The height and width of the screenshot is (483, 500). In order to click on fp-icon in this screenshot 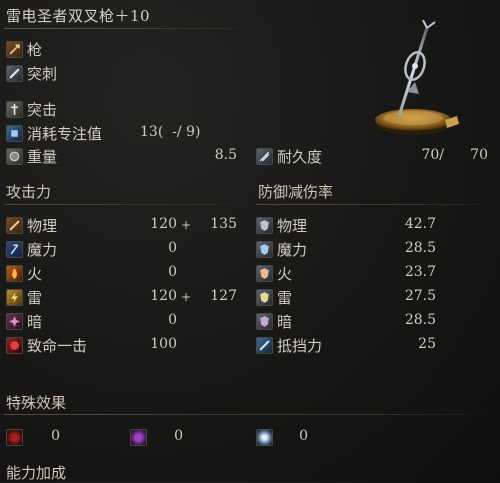, I will do `click(14, 133)`.